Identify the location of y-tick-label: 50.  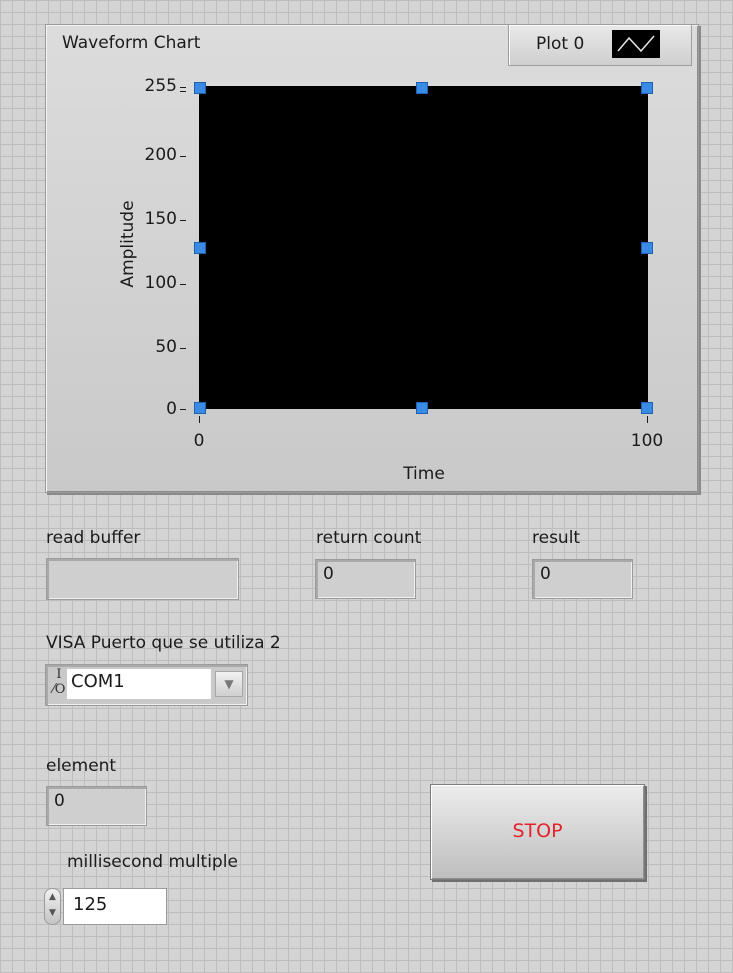
(166, 347).